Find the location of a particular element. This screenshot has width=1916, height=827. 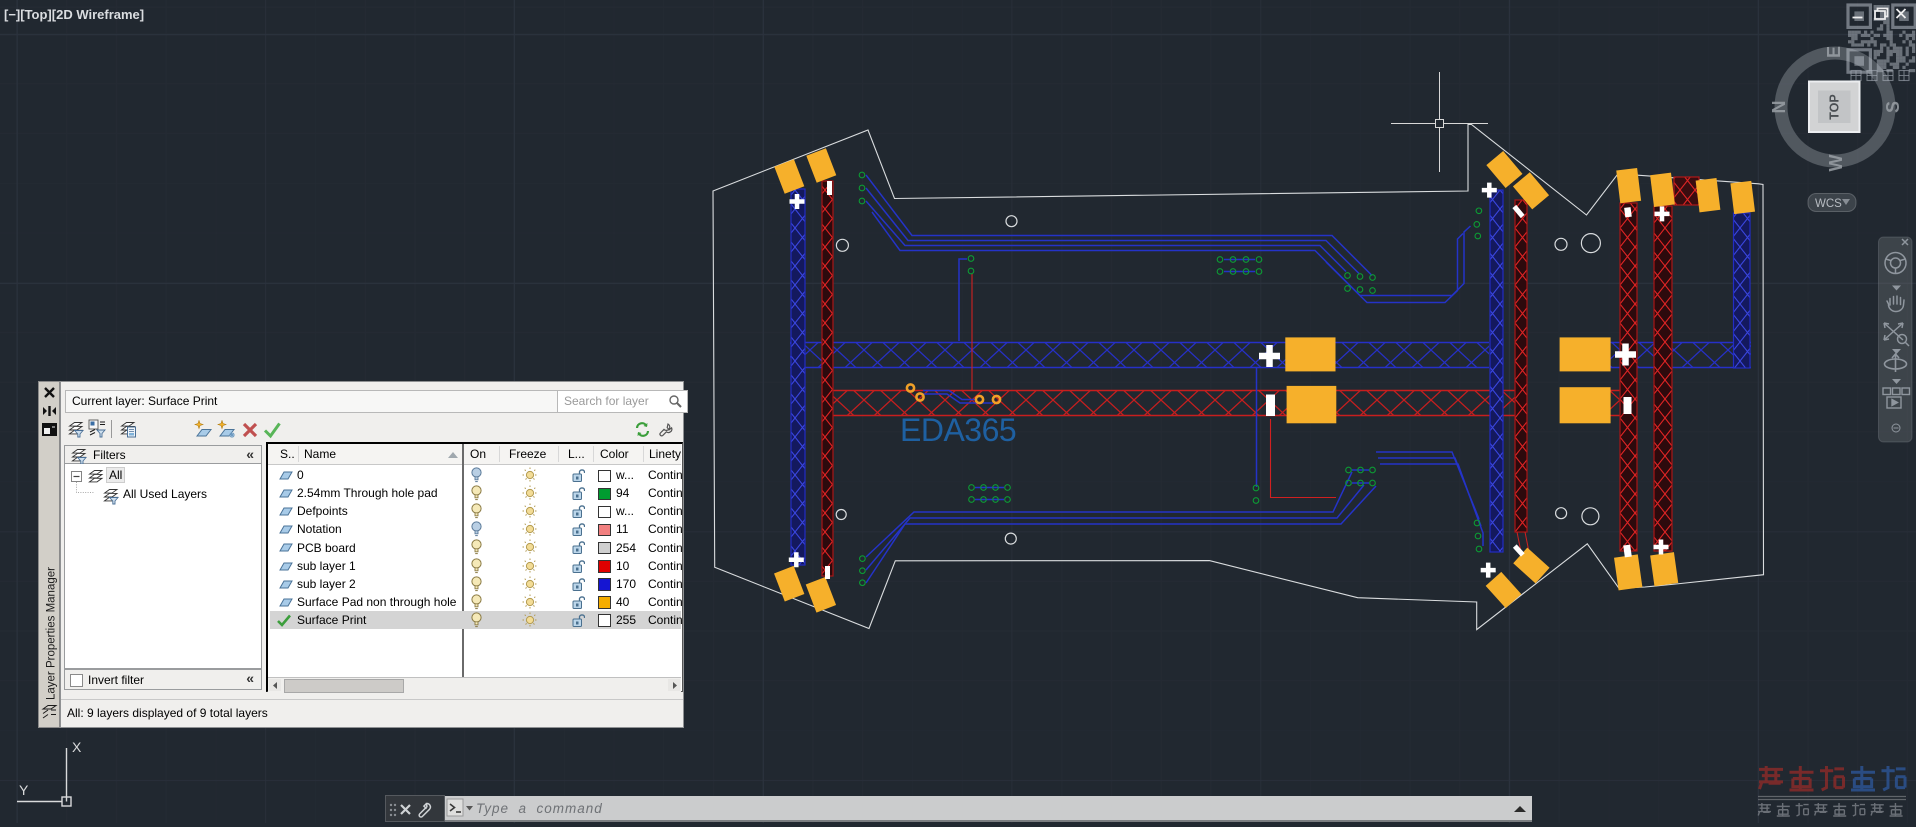

svg-text: WCS is located at coordinates (1828, 204).